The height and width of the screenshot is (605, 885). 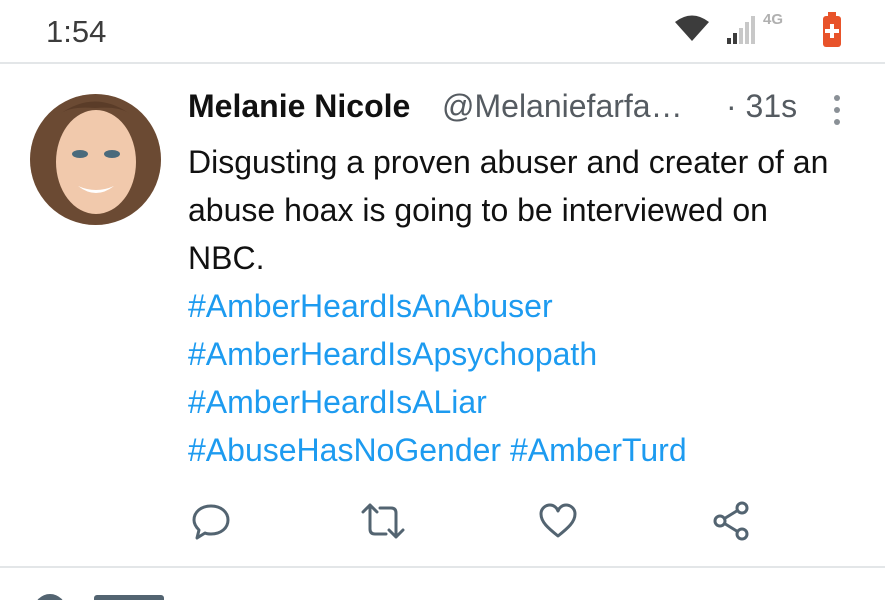 I want to click on more-options-icon, so click(x=837, y=111).